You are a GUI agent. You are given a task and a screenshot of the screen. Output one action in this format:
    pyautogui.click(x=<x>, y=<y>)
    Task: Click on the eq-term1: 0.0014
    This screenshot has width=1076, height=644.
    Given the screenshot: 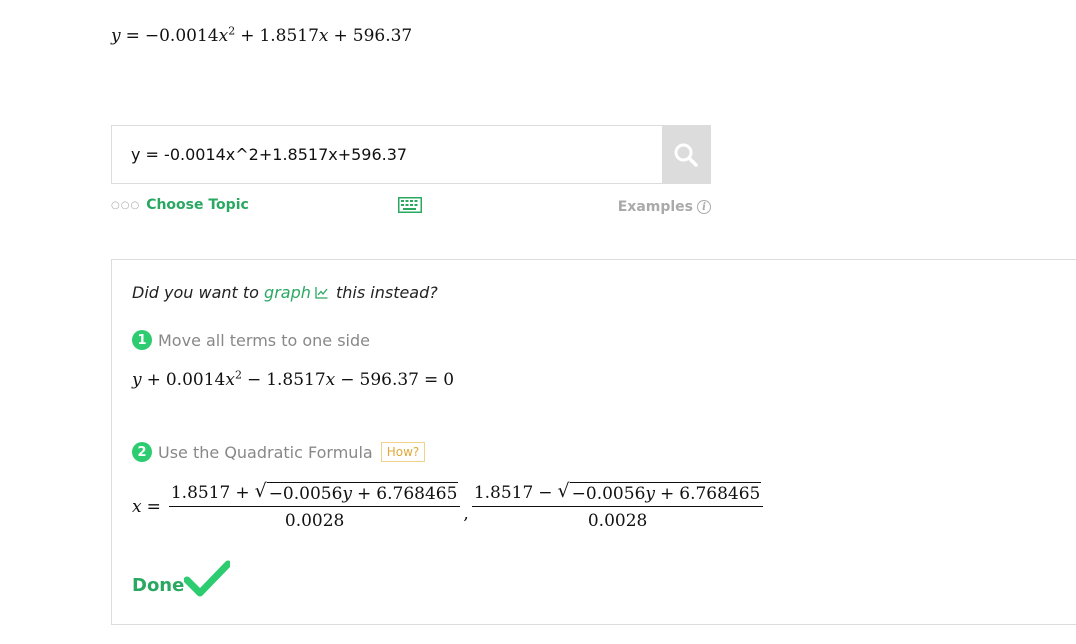 What is the action you would take?
    pyautogui.click(x=195, y=380)
    